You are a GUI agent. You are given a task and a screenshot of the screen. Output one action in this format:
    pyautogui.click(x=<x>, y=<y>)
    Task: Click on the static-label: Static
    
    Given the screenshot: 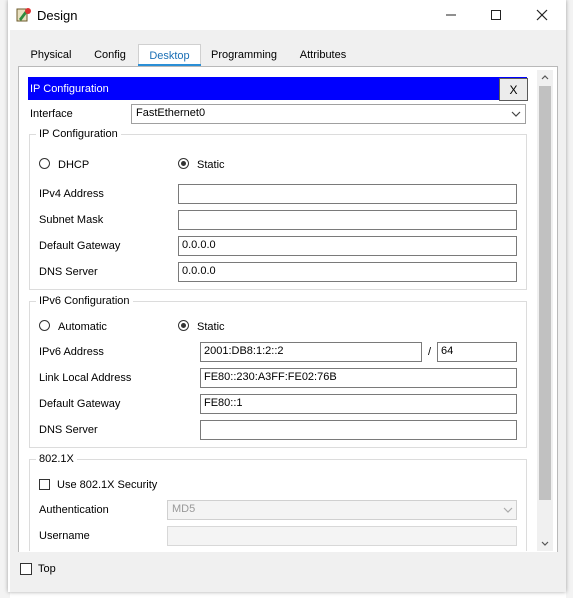 What is the action you would take?
    pyautogui.click(x=211, y=165)
    